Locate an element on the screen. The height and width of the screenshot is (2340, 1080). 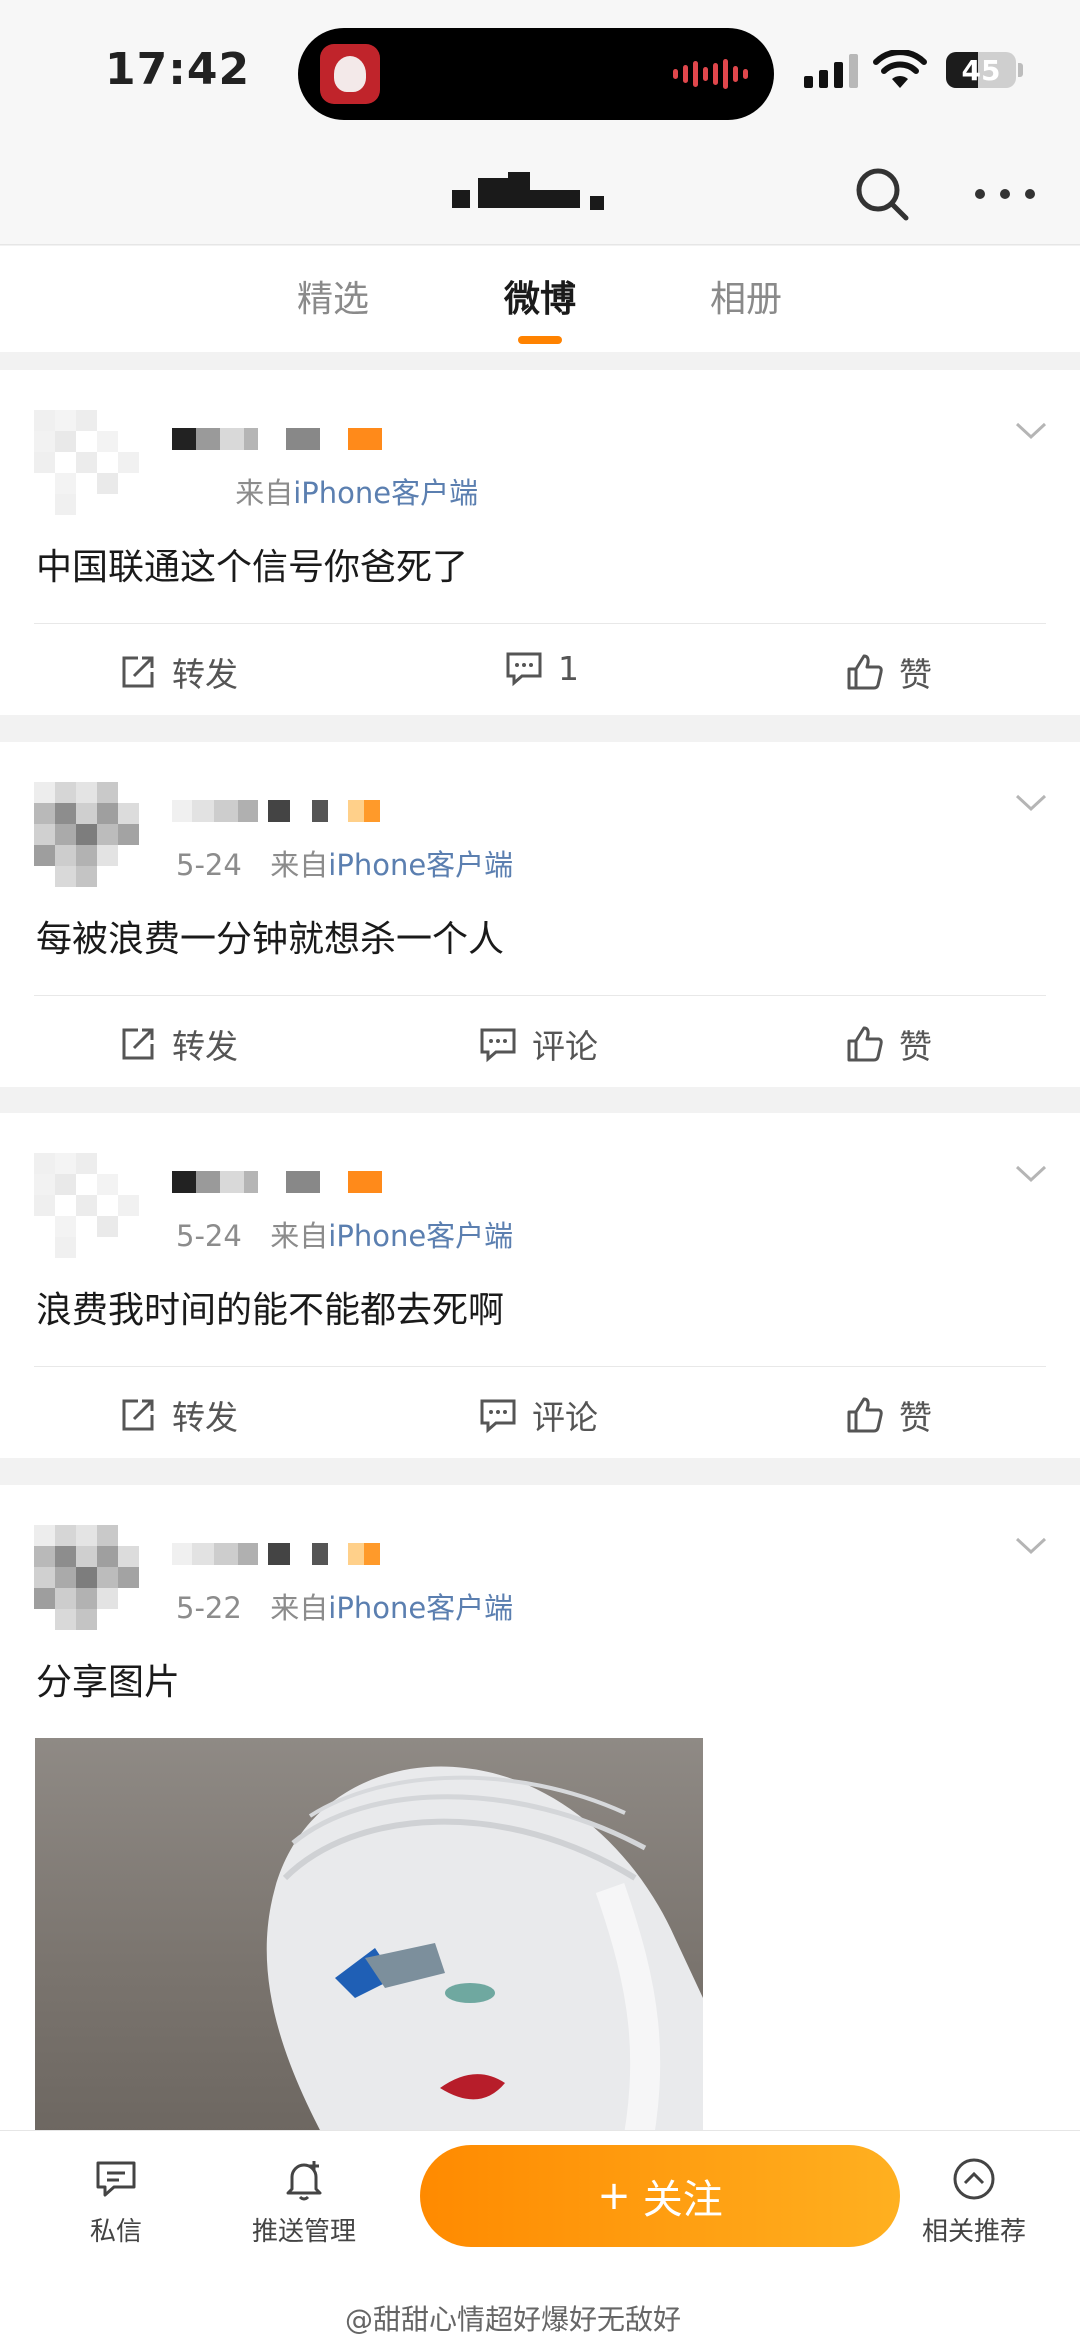
battery-percent: 45 is located at coordinates (981, 70).